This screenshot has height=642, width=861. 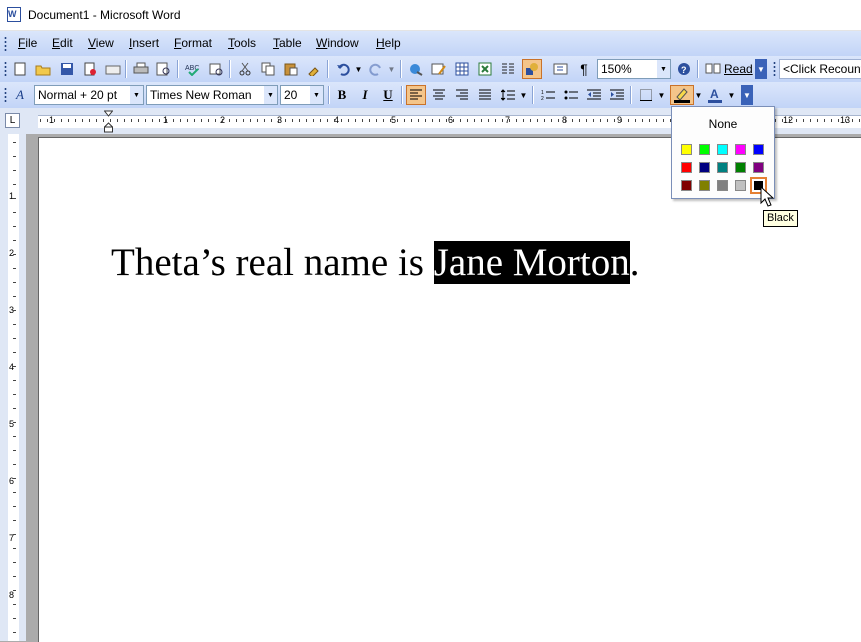 I want to click on indent-marker-icon, so click(x=108, y=122).